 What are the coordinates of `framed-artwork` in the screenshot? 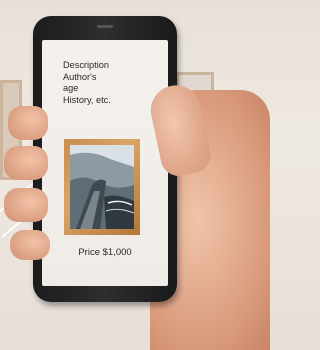 It's located at (102, 187).